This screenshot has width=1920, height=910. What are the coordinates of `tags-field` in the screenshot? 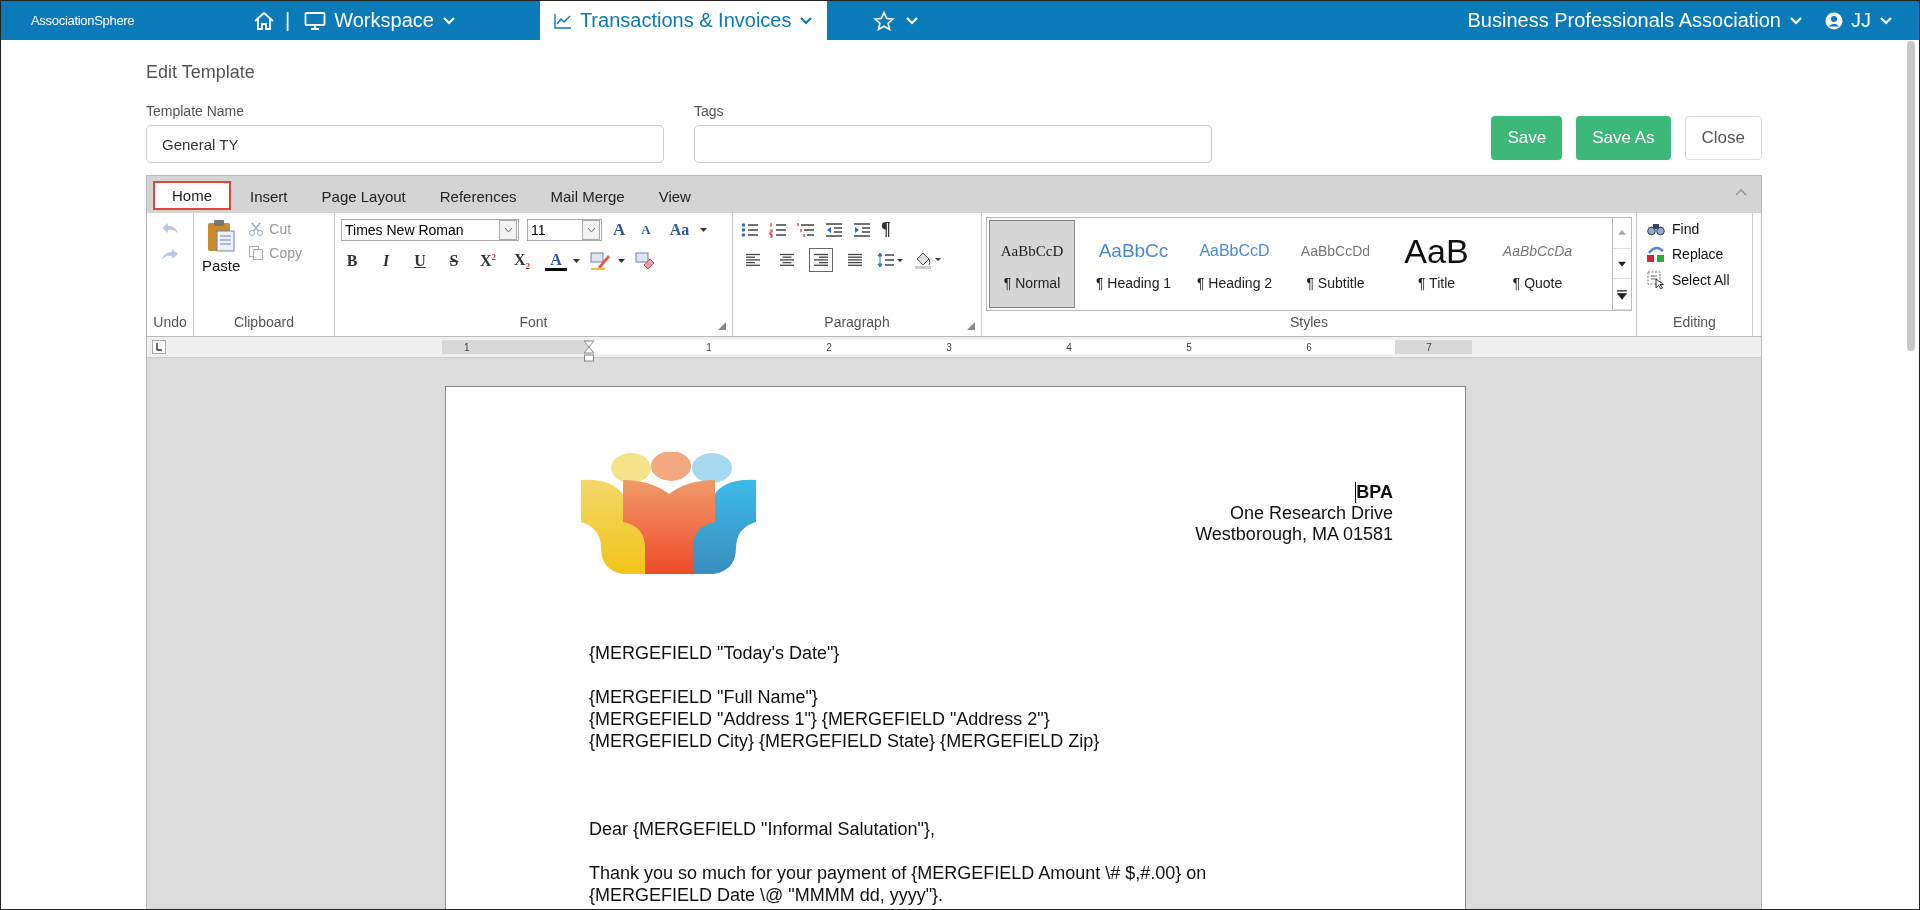 It's located at (953, 144).